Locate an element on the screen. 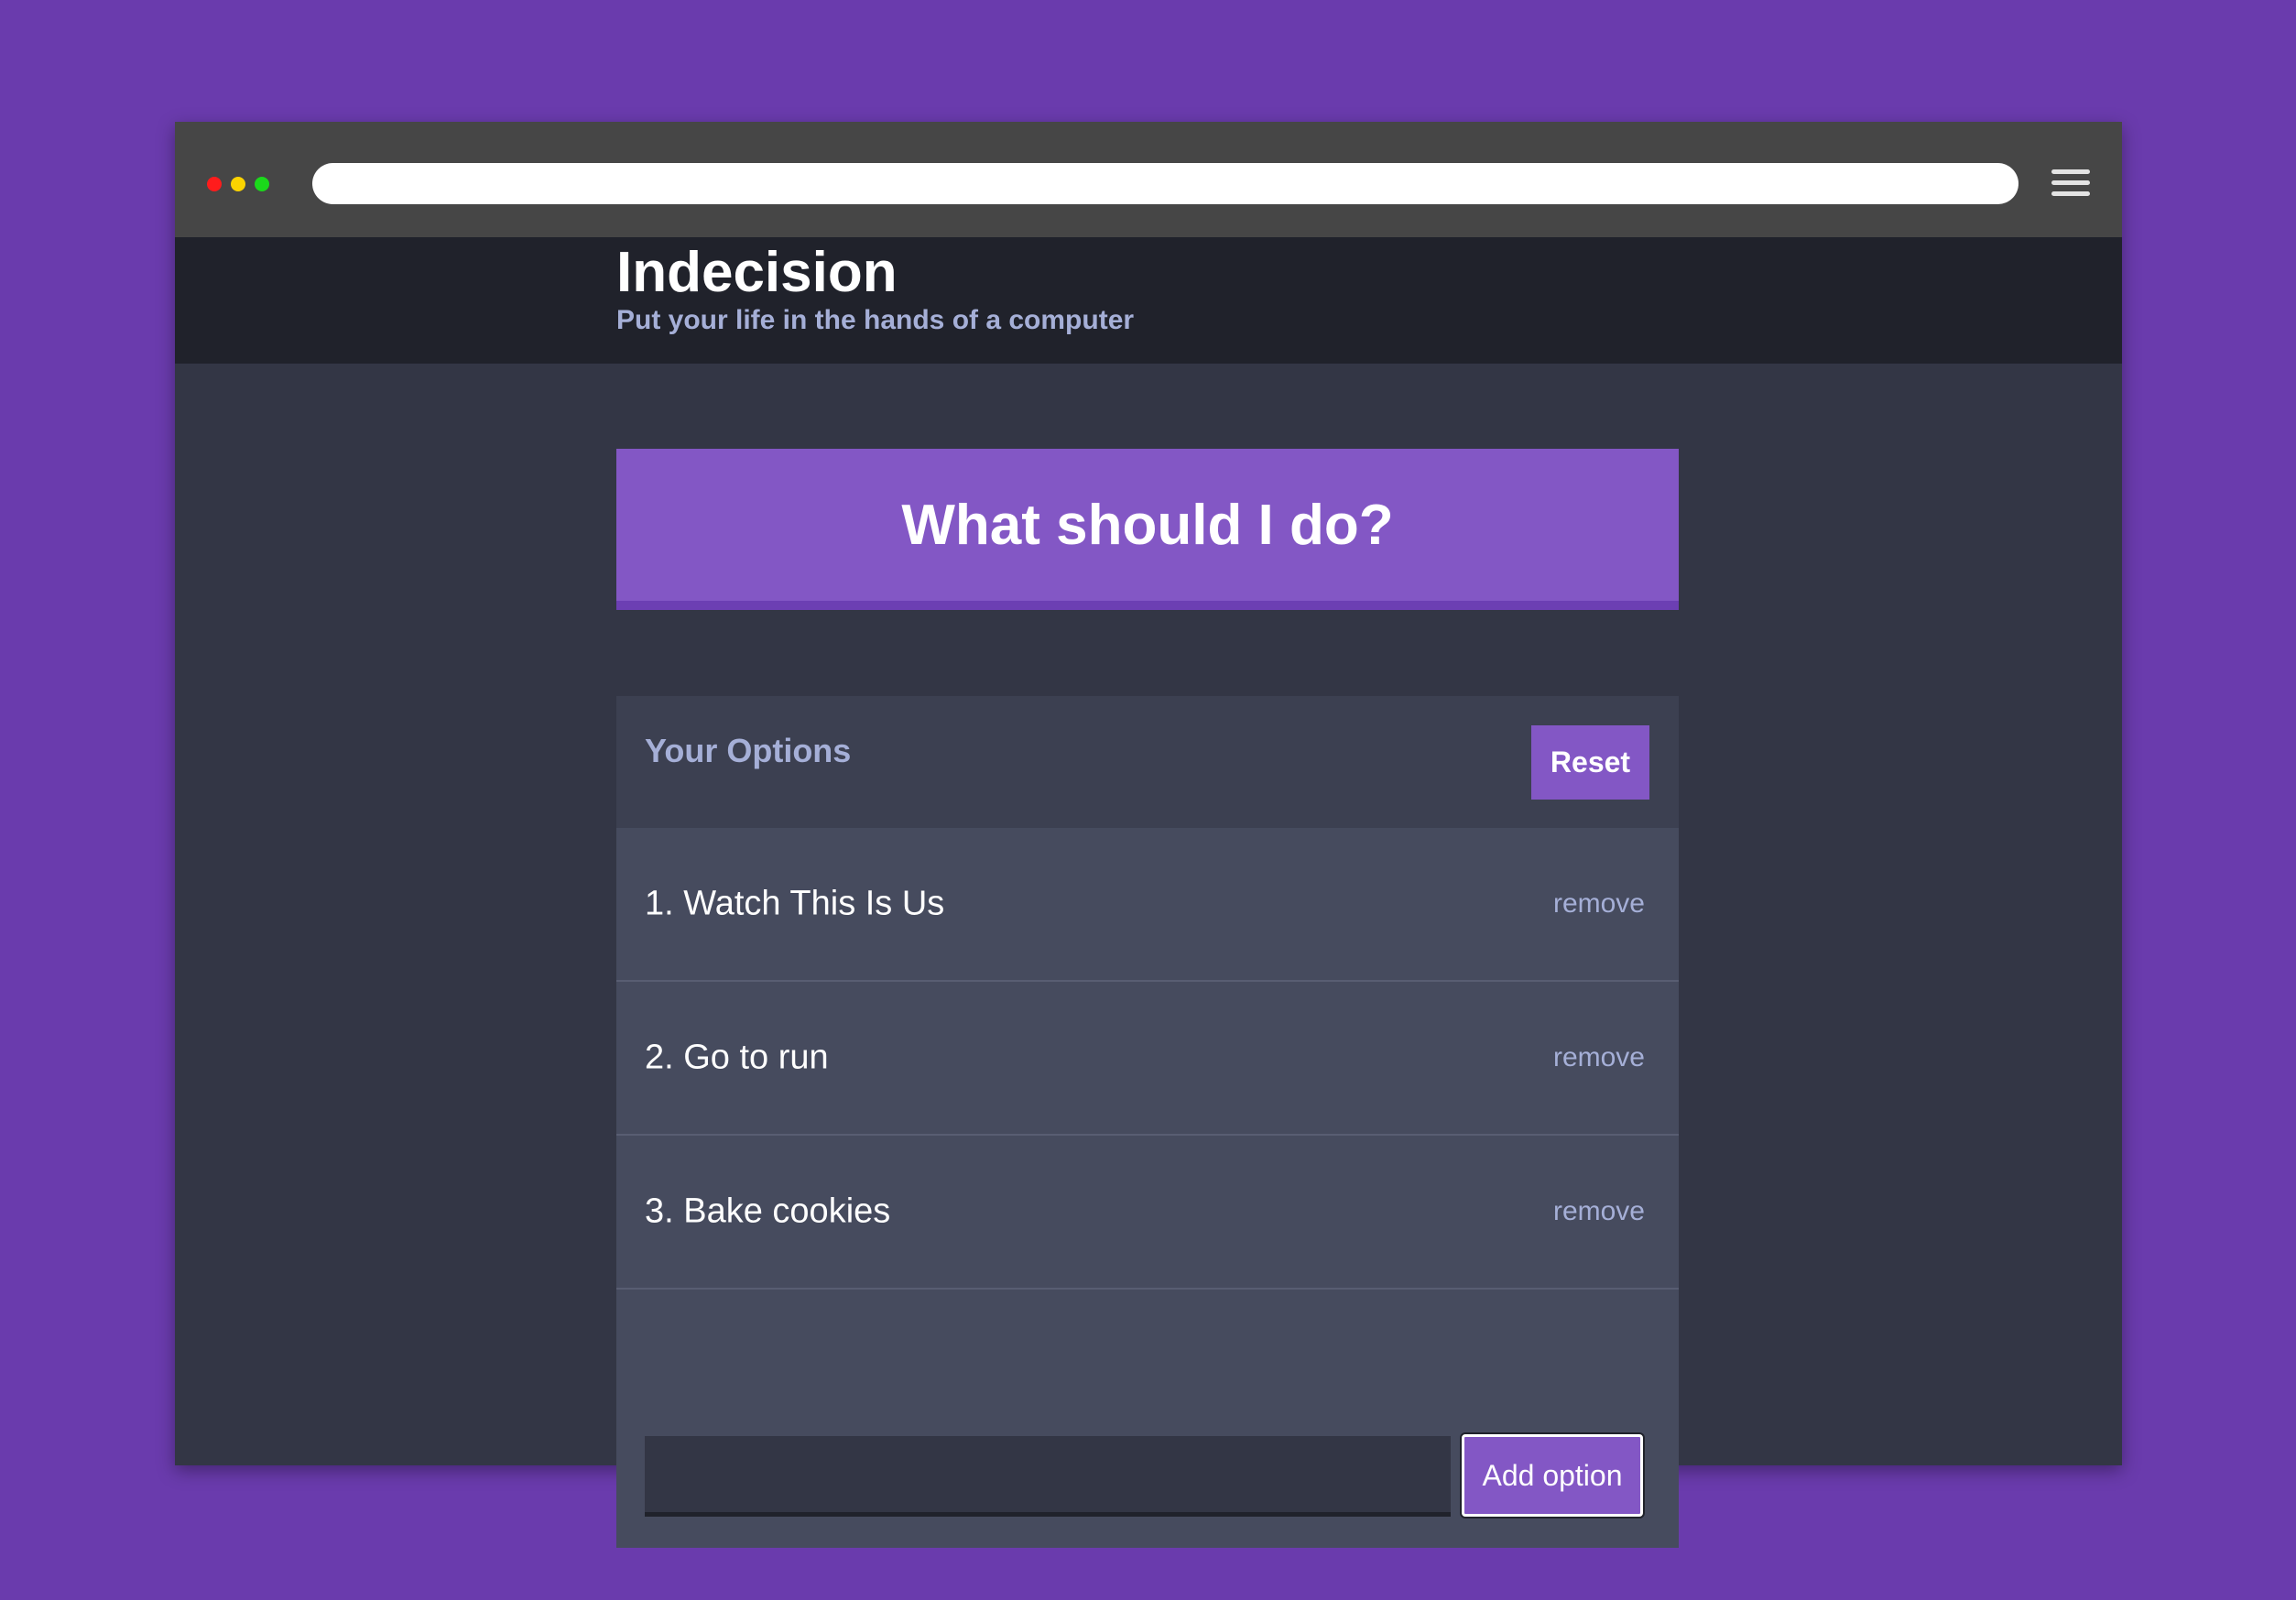 This screenshot has width=2296, height=1600. reset-button: Reset is located at coordinates (1590, 762).